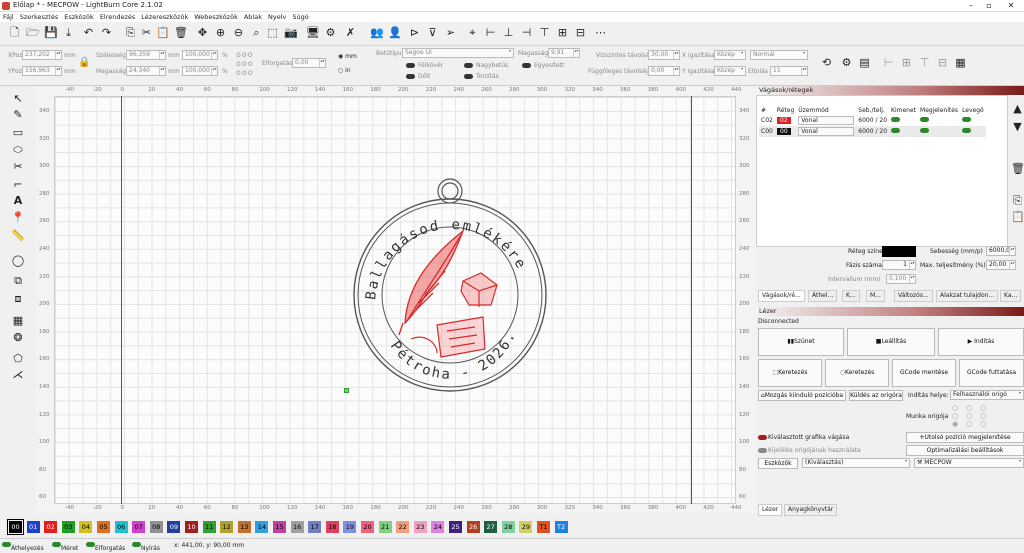 Image resolution: width=1024 pixels, height=553 pixels. Describe the element at coordinates (262, 527) in the screenshot. I see `palette-swatch-14: 14` at that location.